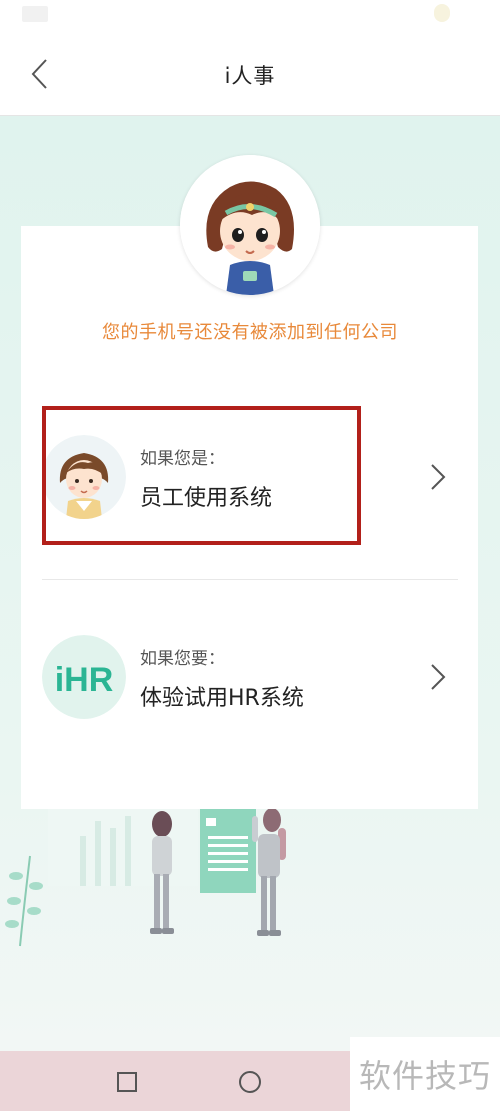 The height and width of the screenshot is (1111, 500). I want to click on circle-icon, so click(250, 1082).